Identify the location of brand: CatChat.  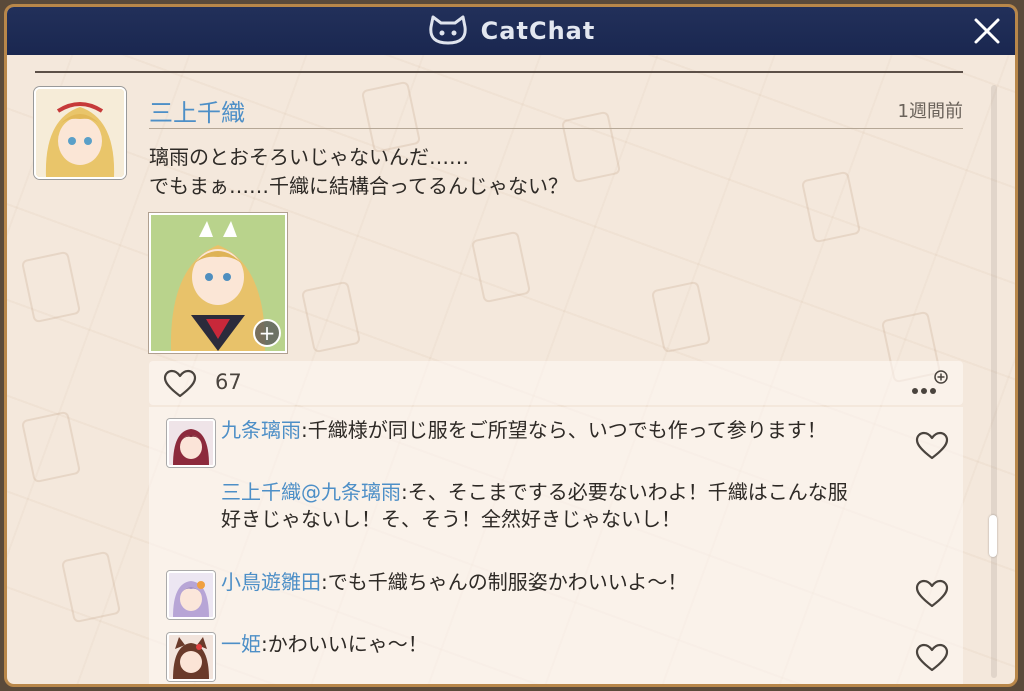
(511, 31).